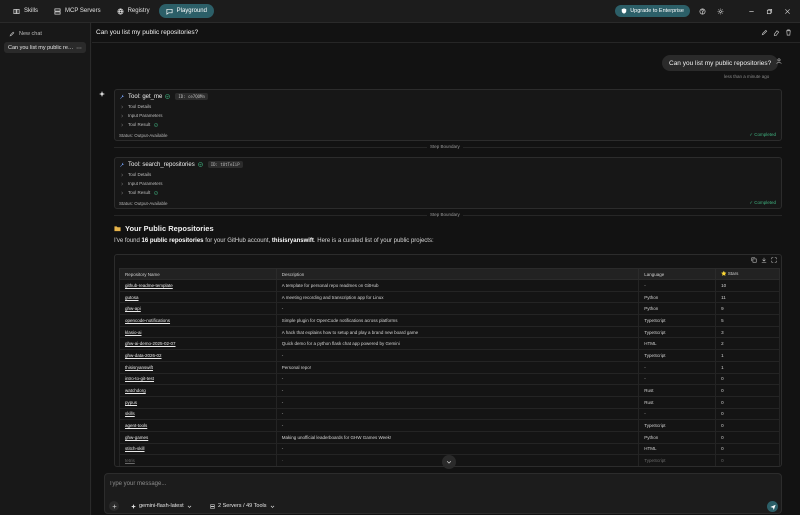  What do you see at coordinates (77, 11) in the screenshot?
I see `tab-mcp-servers: MCP Servers` at bounding box center [77, 11].